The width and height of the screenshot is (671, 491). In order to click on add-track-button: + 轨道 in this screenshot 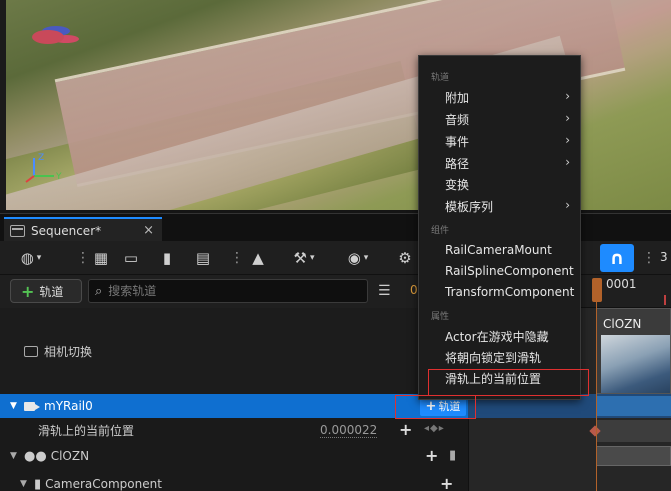, I will do `click(46, 291)`.